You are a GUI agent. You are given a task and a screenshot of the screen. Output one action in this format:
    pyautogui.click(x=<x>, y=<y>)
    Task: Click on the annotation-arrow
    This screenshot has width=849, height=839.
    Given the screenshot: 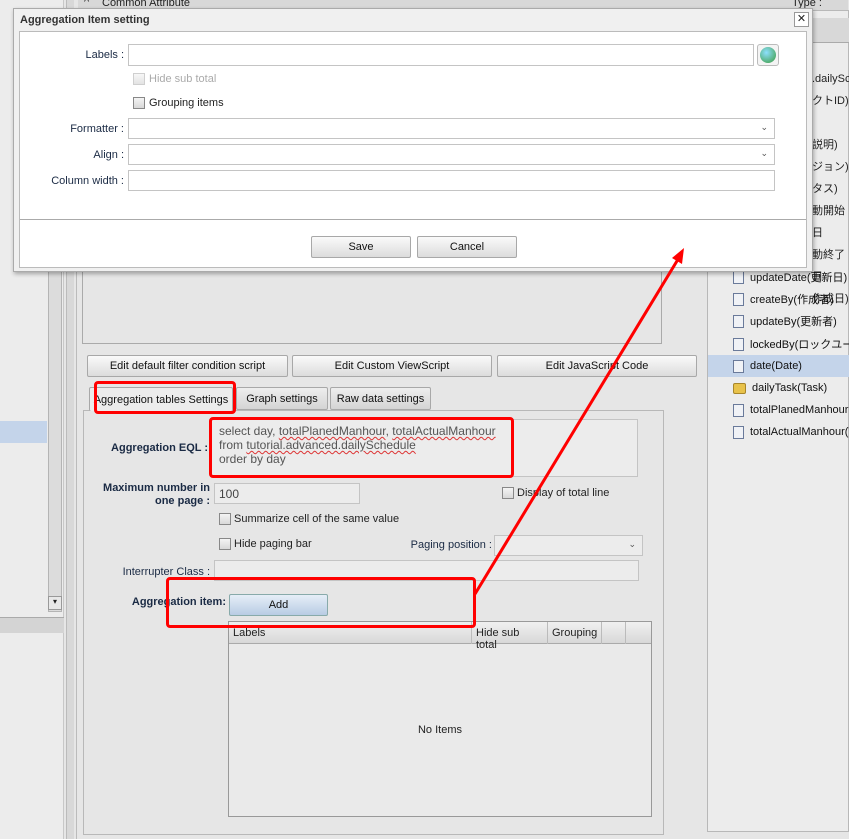 What is the action you would take?
    pyautogui.click(x=578, y=421)
    